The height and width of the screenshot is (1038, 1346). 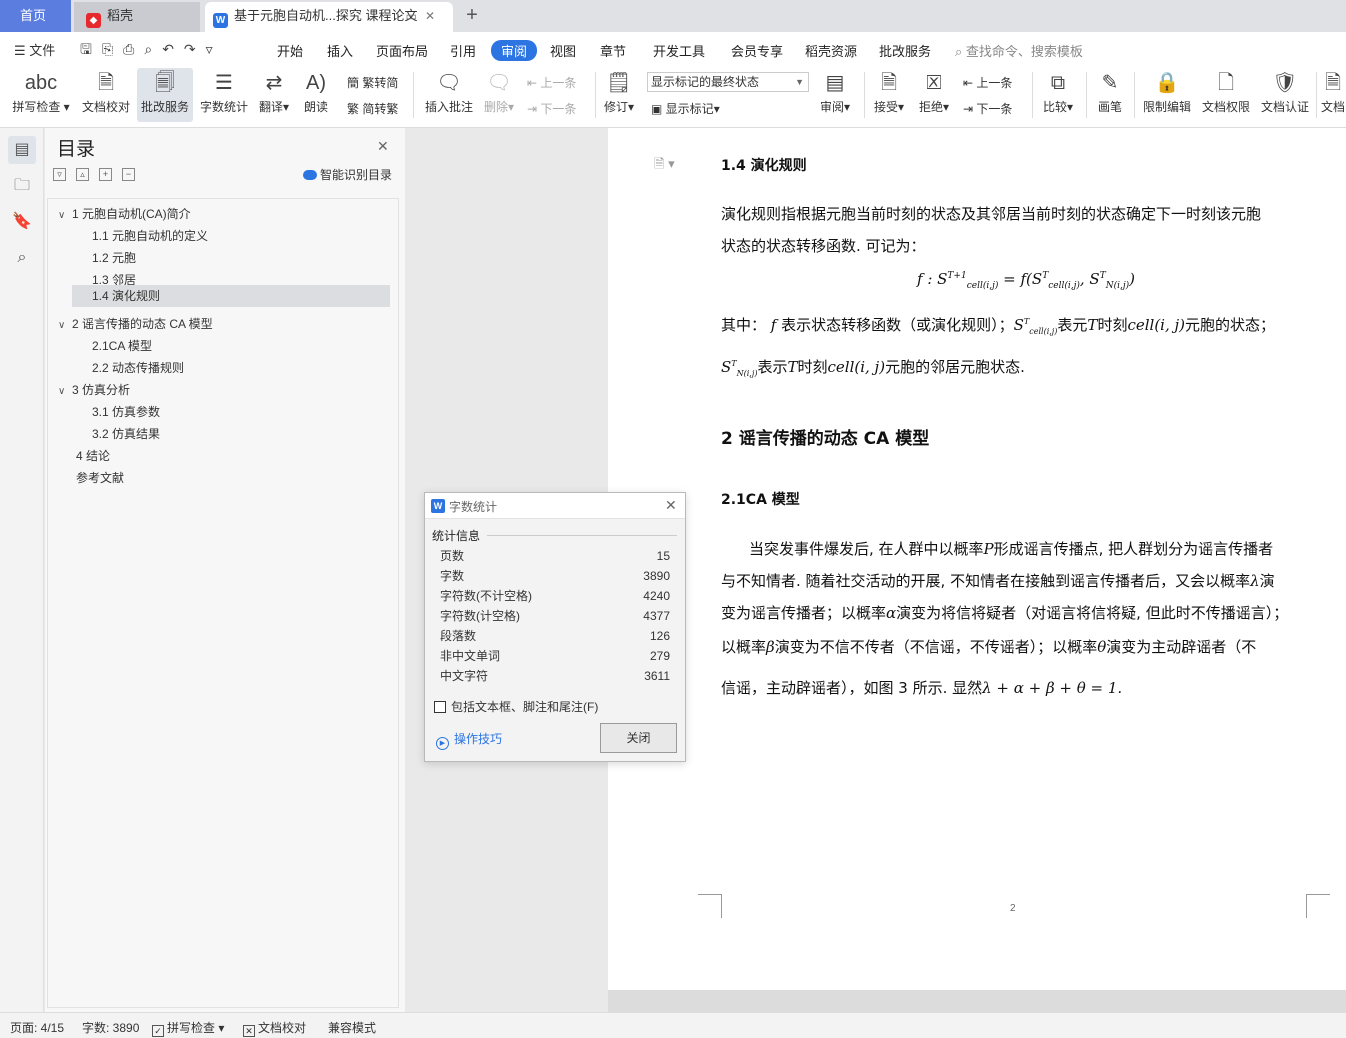 What do you see at coordinates (188, 1028) in the screenshot?
I see `spell-check-status: ✓ 拼写检查 ▾` at bounding box center [188, 1028].